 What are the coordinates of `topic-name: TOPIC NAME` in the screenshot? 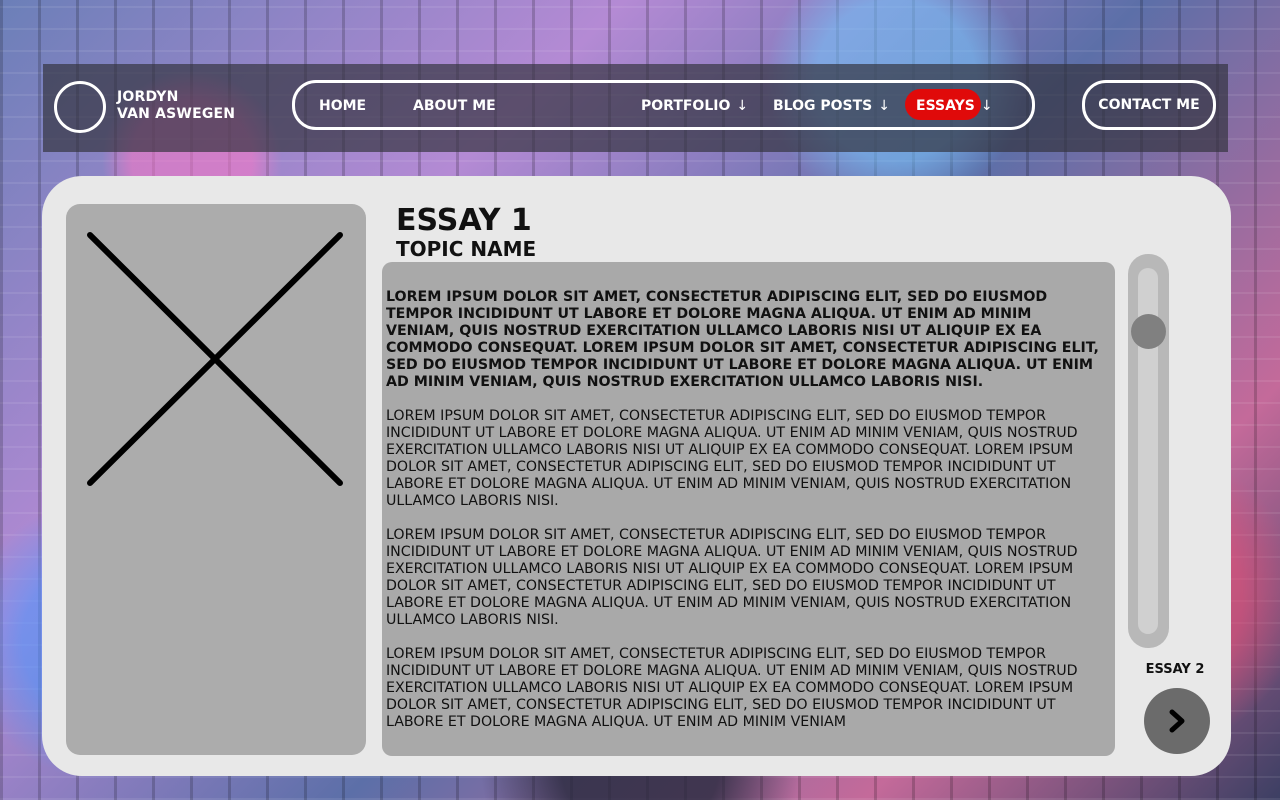 It's located at (466, 249).